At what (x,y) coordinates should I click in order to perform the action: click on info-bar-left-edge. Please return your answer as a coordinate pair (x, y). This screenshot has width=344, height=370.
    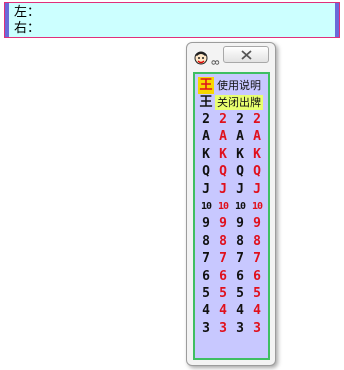
    Looking at the image, I should click on (7, 20).